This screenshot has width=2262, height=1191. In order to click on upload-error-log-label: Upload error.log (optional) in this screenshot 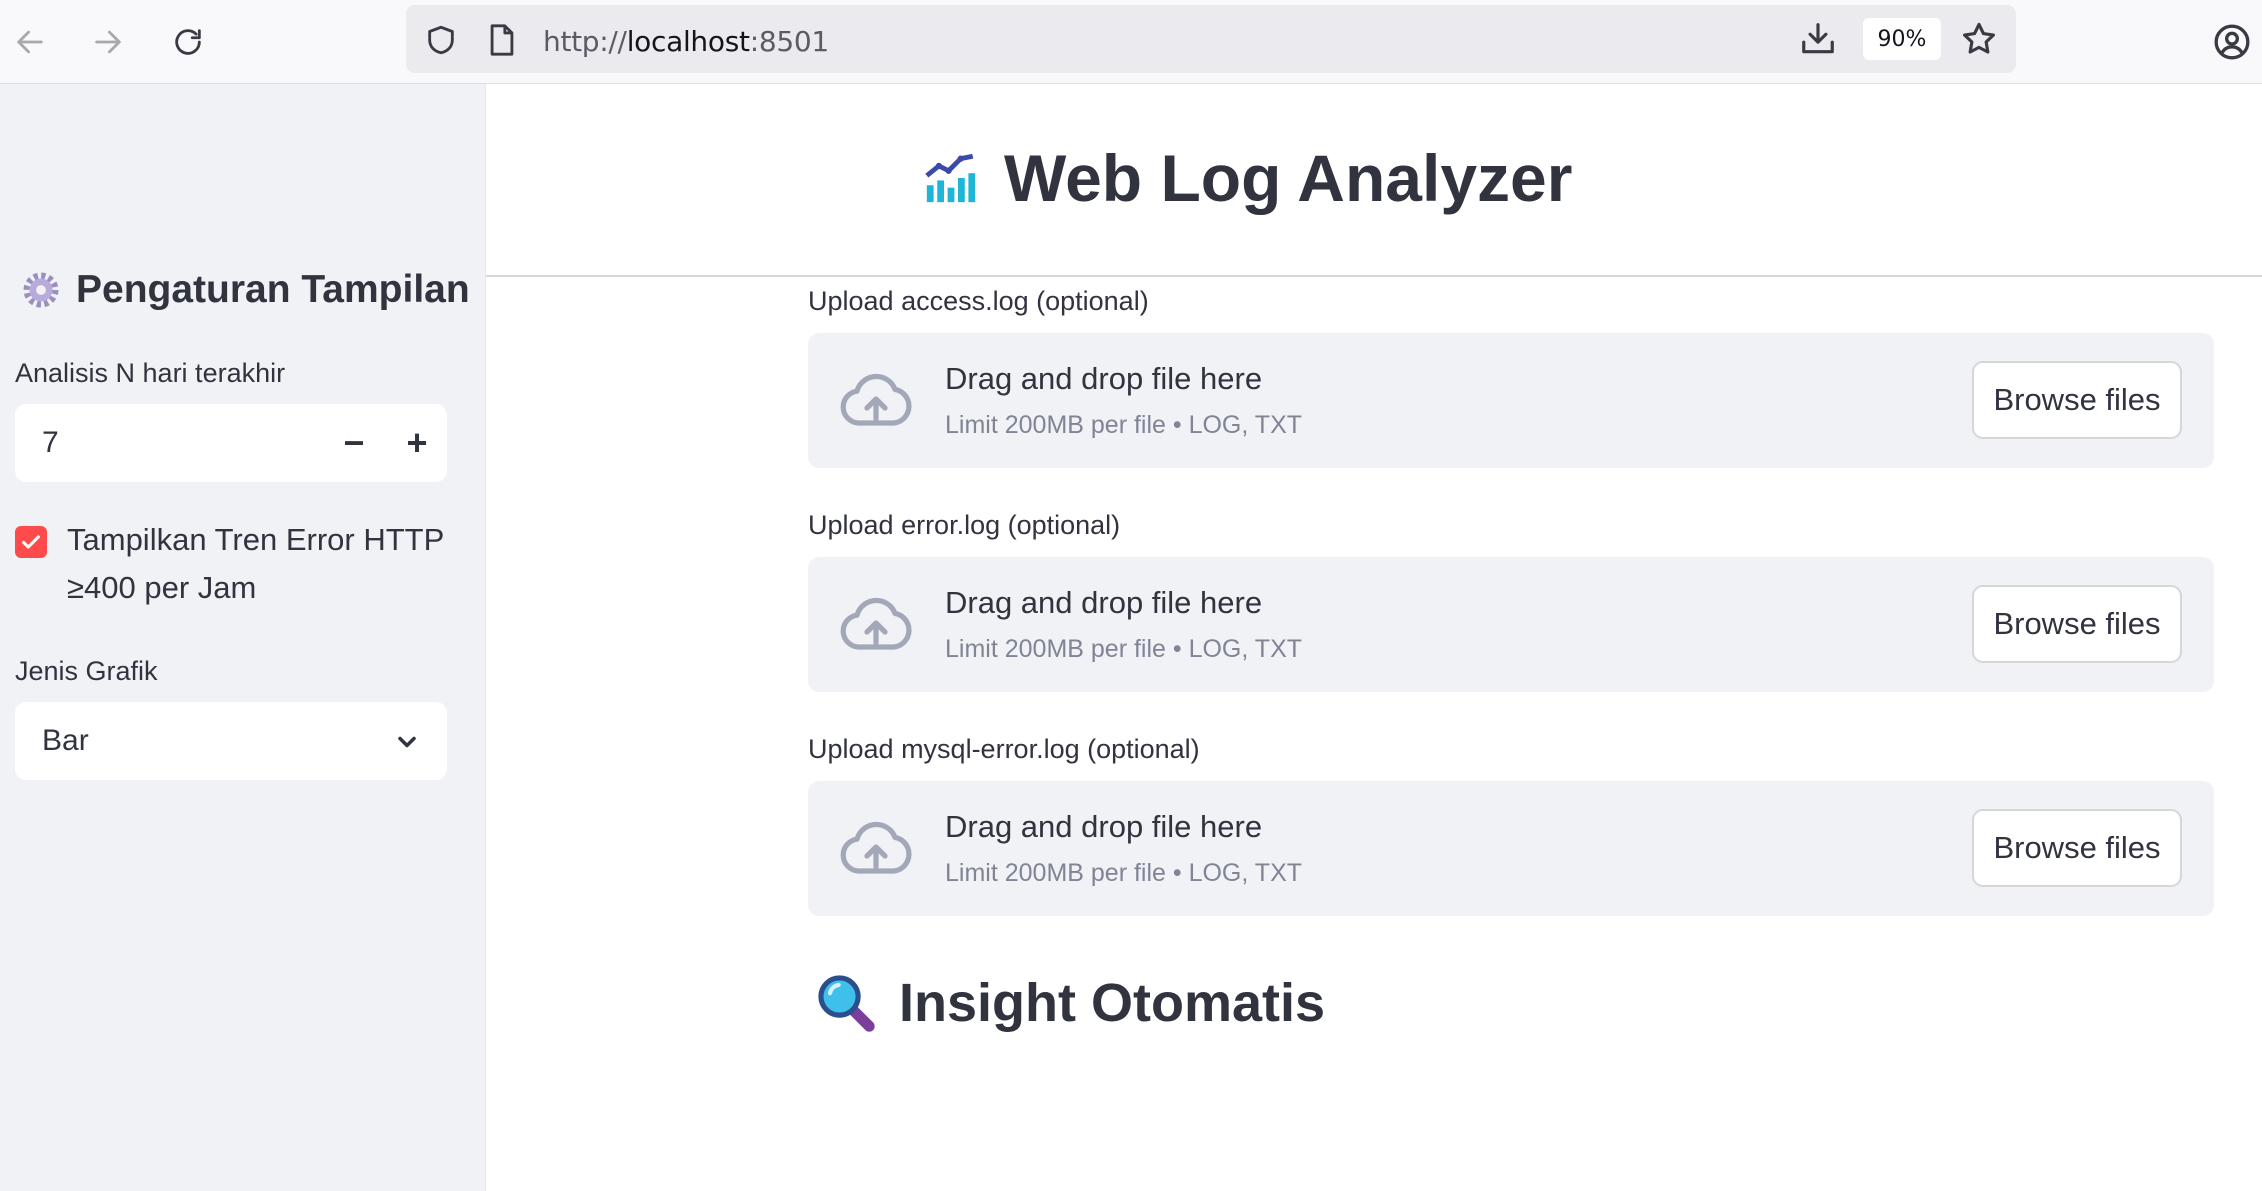, I will do `click(964, 525)`.